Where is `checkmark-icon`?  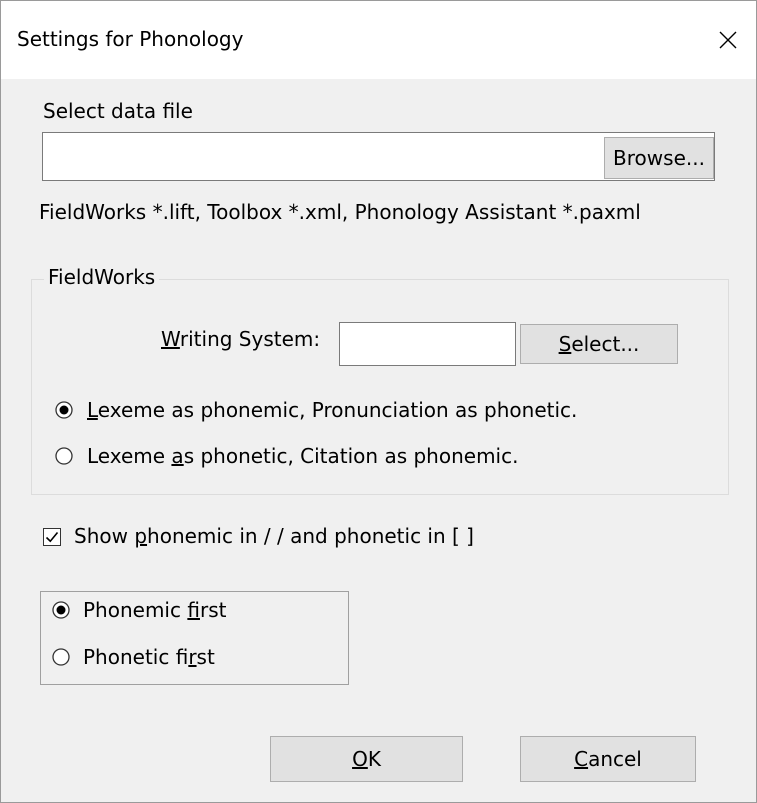
checkmark-icon is located at coordinates (52, 537).